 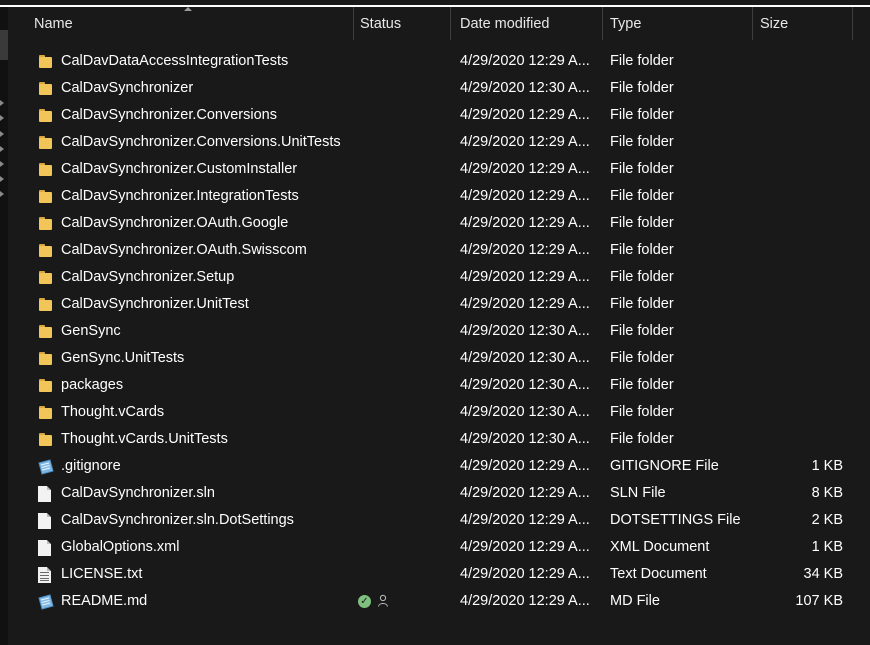 What do you see at coordinates (800, 23) in the screenshot?
I see `column-header-size: Size` at bounding box center [800, 23].